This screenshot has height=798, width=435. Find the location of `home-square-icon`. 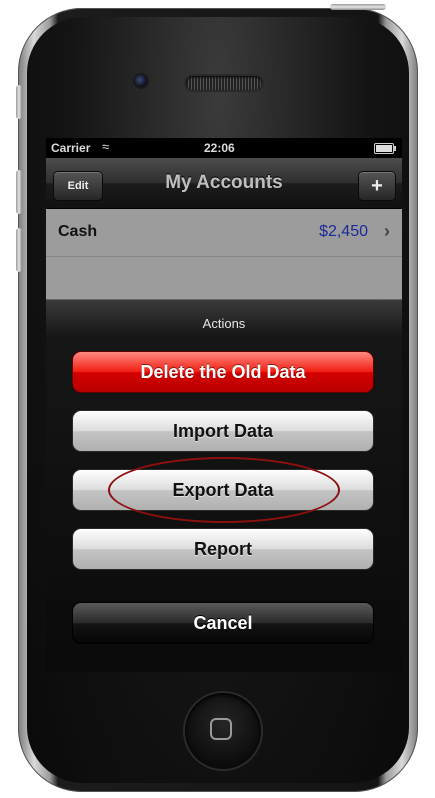

home-square-icon is located at coordinates (221, 729).